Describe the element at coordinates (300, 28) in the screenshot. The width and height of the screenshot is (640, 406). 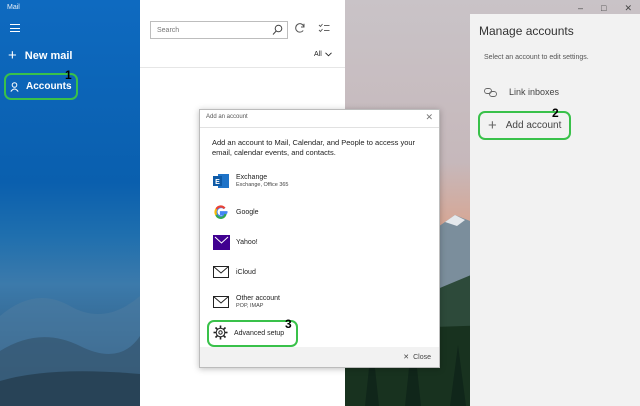
I see `sync-icon` at that location.